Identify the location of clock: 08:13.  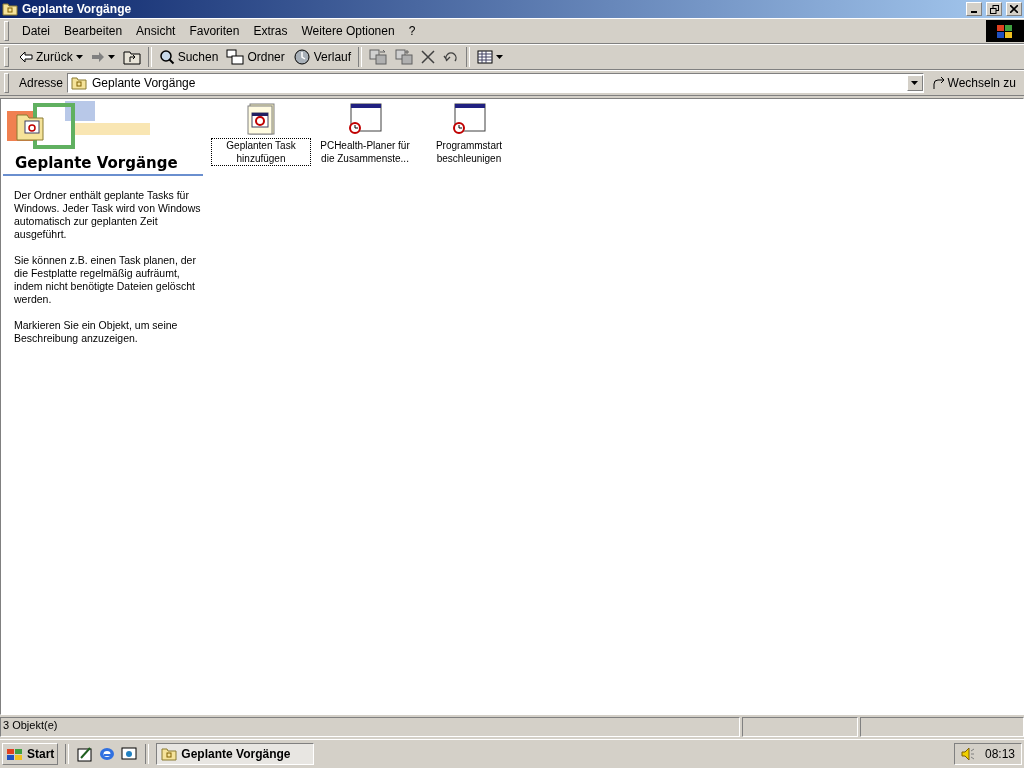
(999, 754).